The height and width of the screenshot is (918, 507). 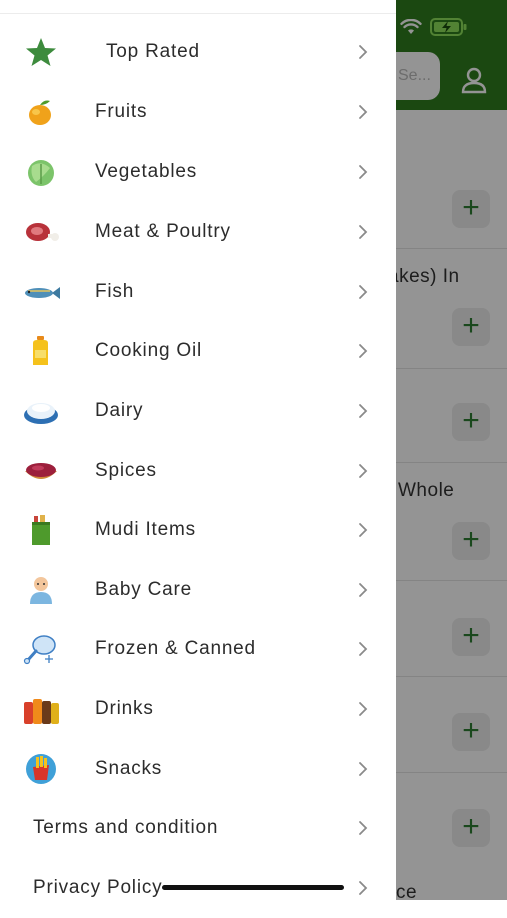 I want to click on privacy-policy-label: Privacy Policy, so click(x=98, y=887).